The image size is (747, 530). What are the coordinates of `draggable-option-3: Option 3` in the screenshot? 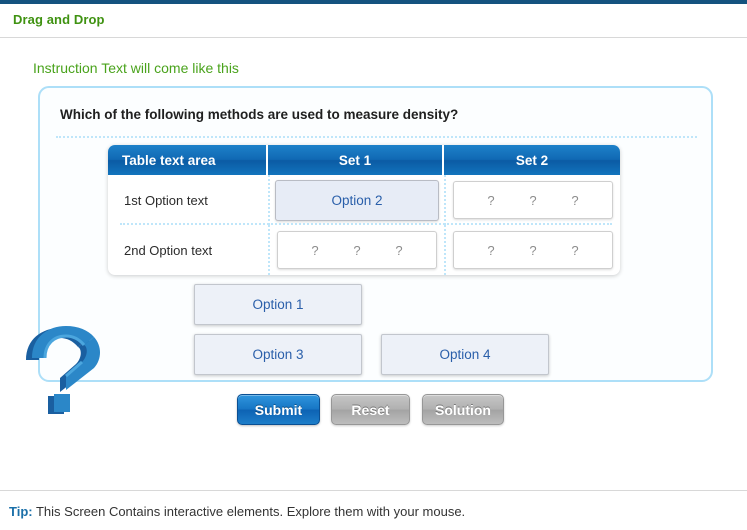 It's located at (278, 354).